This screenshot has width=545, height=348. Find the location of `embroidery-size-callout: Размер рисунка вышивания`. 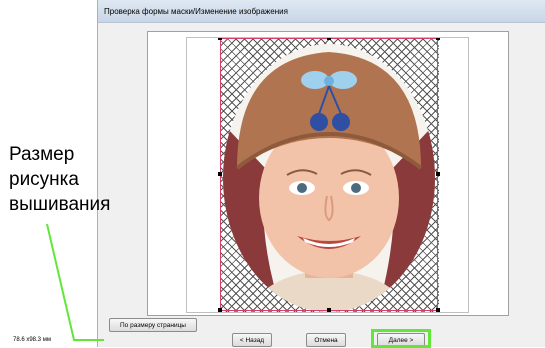

embroidery-size-callout: Размер рисунка вышивания is located at coordinates (74, 179).